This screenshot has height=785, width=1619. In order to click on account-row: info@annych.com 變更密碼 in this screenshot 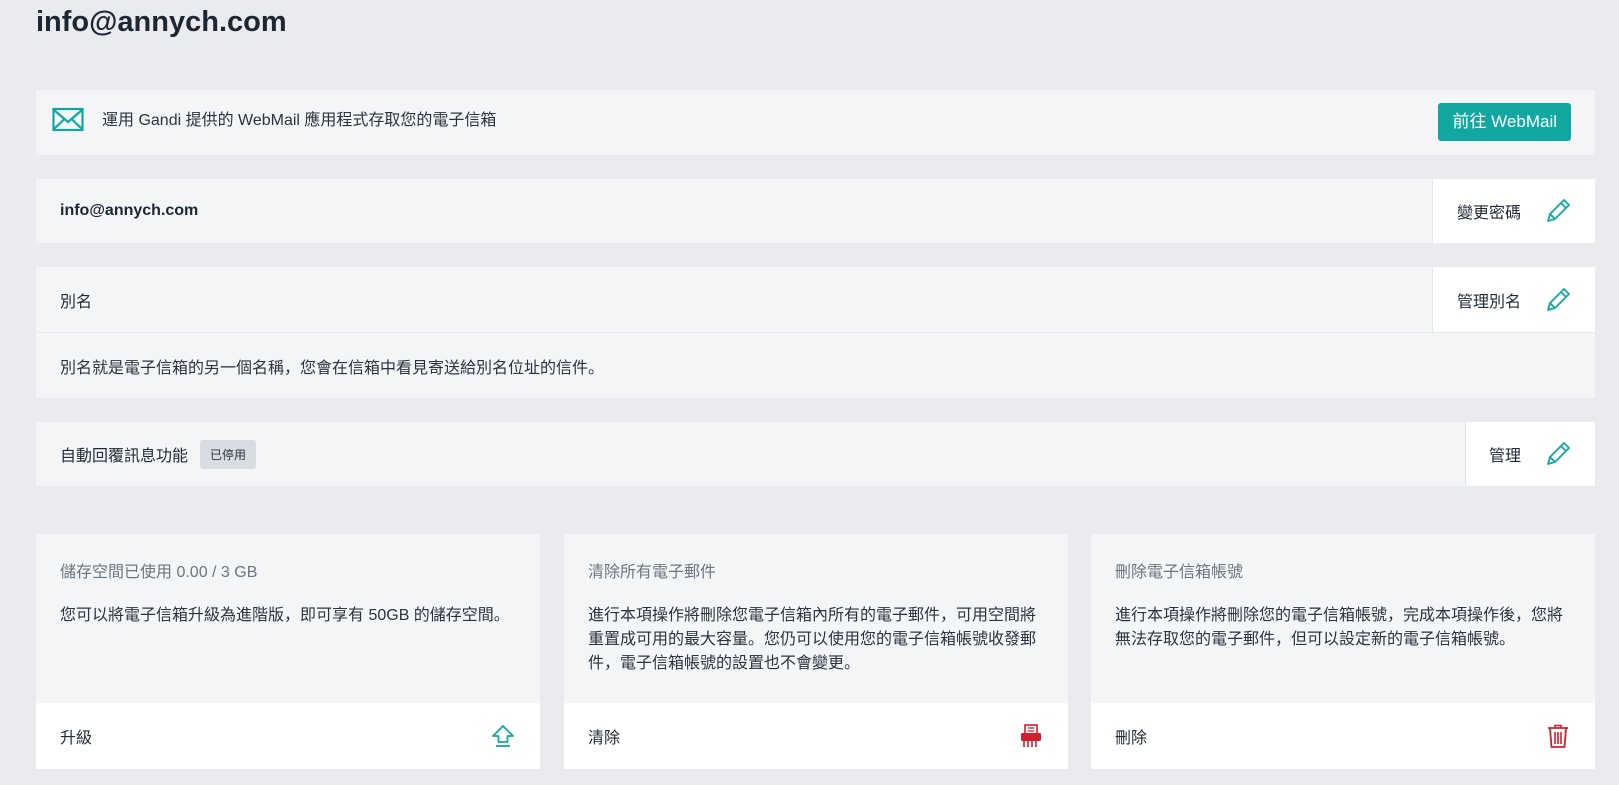, I will do `click(815, 211)`.